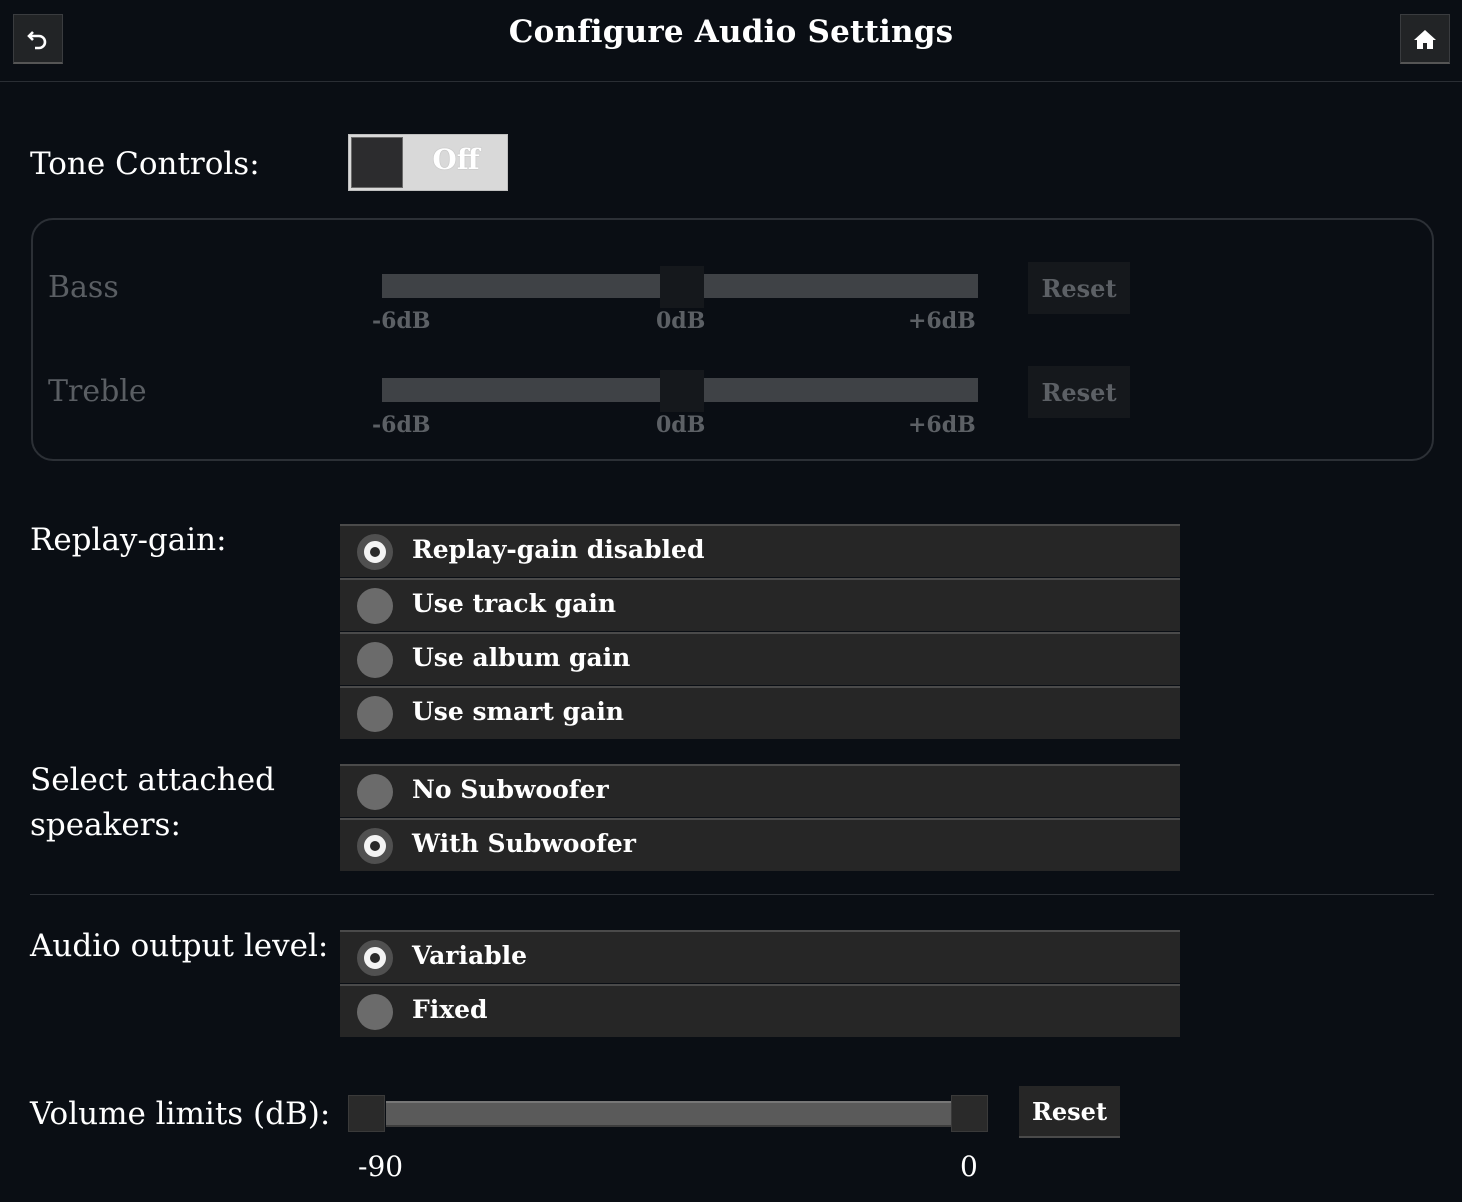 Image resolution: width=1462 pixels, height=1202 pixels. What do you see at coordinates (760, 712) in the screenshot?
I see `radio-use-smart-gain: Use smart gain` at bounding box center [760, 712].